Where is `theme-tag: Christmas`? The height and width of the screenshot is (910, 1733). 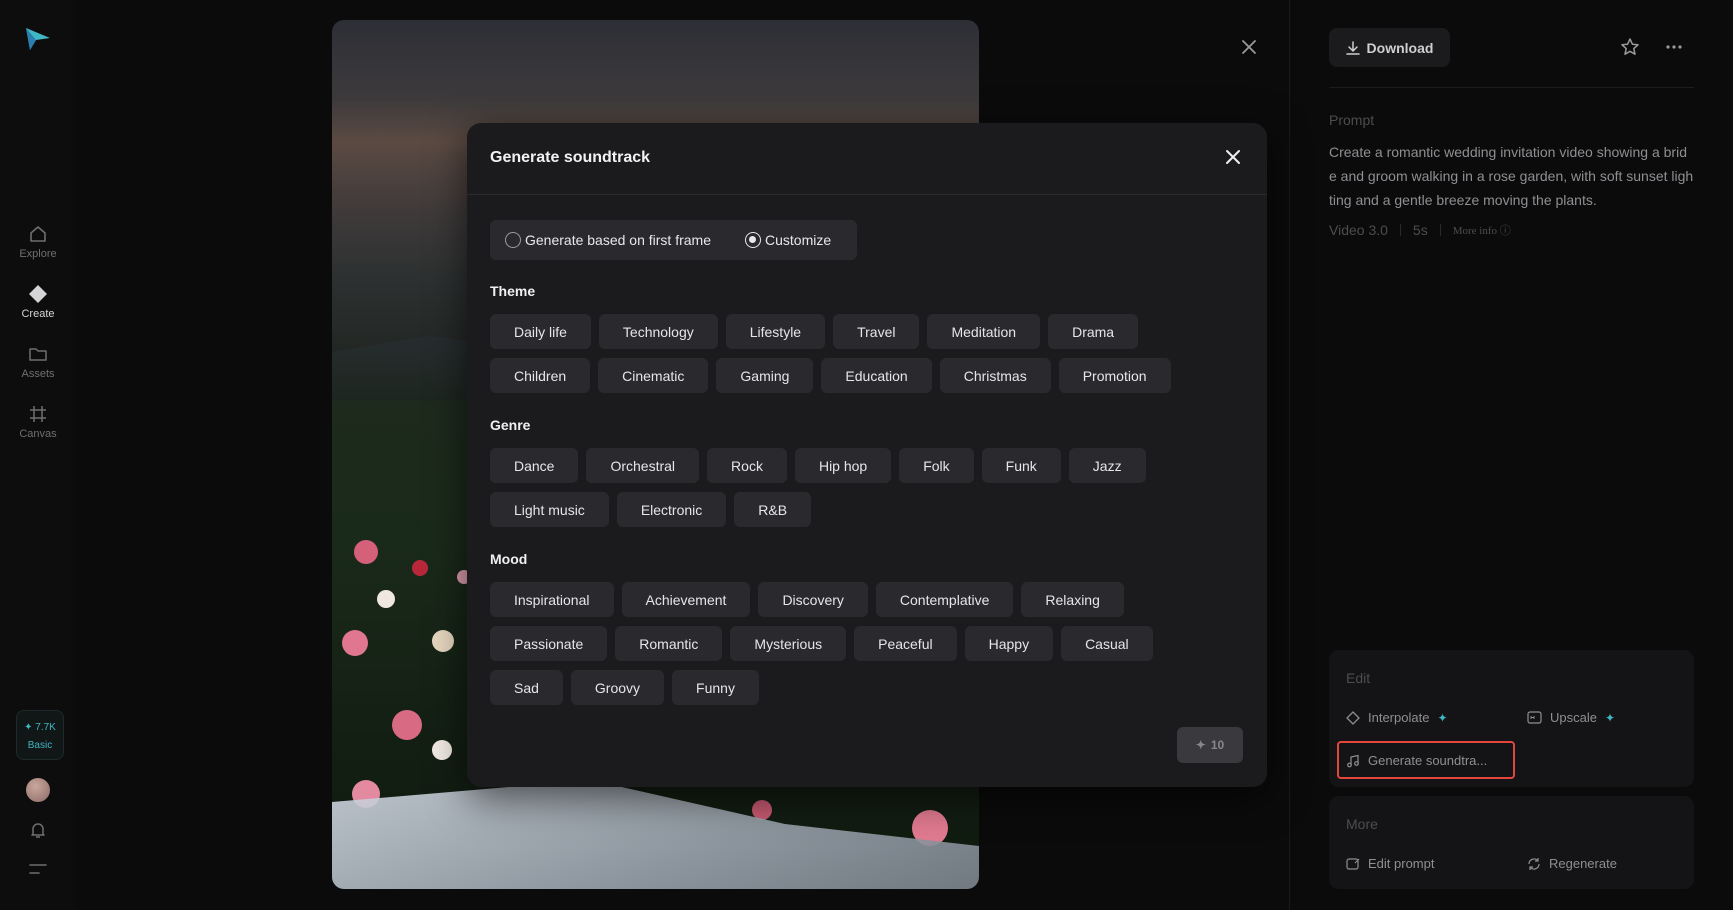
theme-tag: Christmas is located at coordinates (995, 375).